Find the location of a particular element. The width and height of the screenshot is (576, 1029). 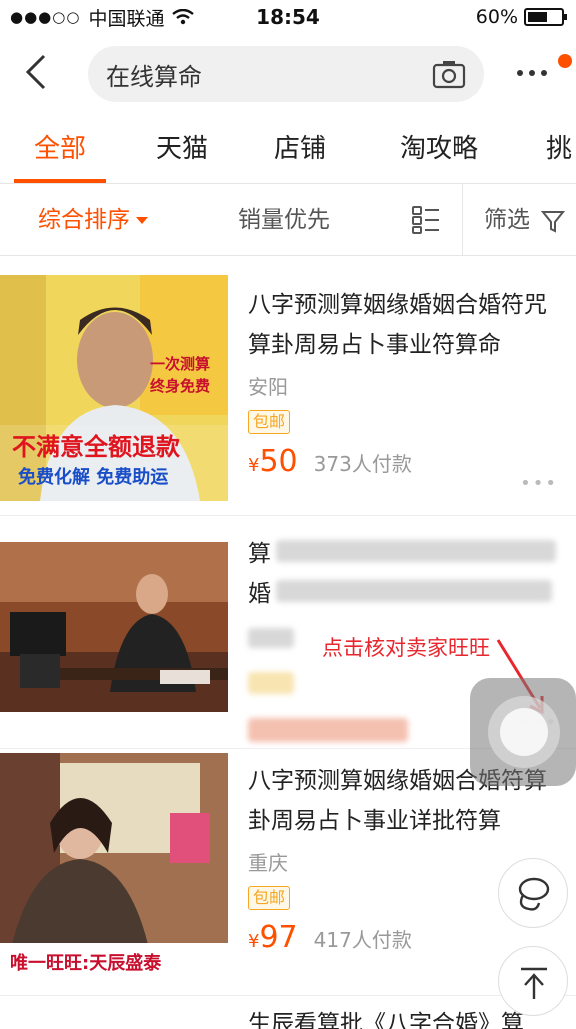

tab-guides: 淘攻略 is located at coordinates (439, 150).